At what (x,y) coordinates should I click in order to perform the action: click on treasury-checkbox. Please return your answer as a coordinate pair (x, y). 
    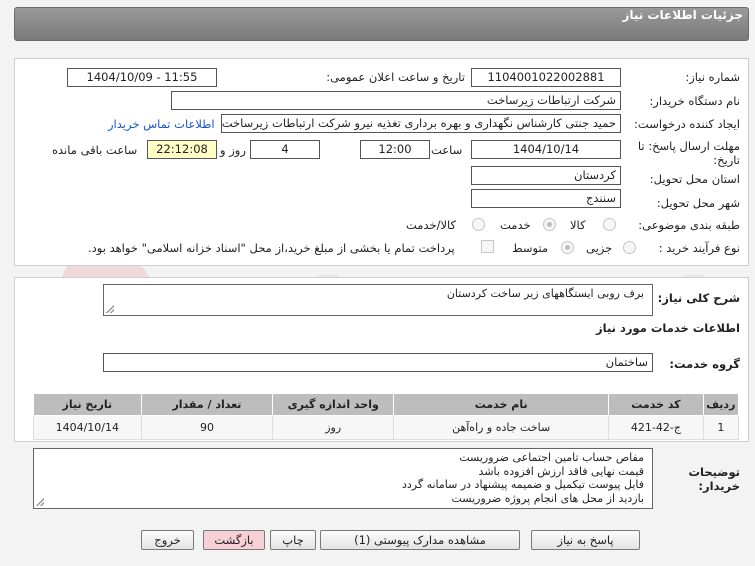
    Looking at the image, I should click on (487, 246).